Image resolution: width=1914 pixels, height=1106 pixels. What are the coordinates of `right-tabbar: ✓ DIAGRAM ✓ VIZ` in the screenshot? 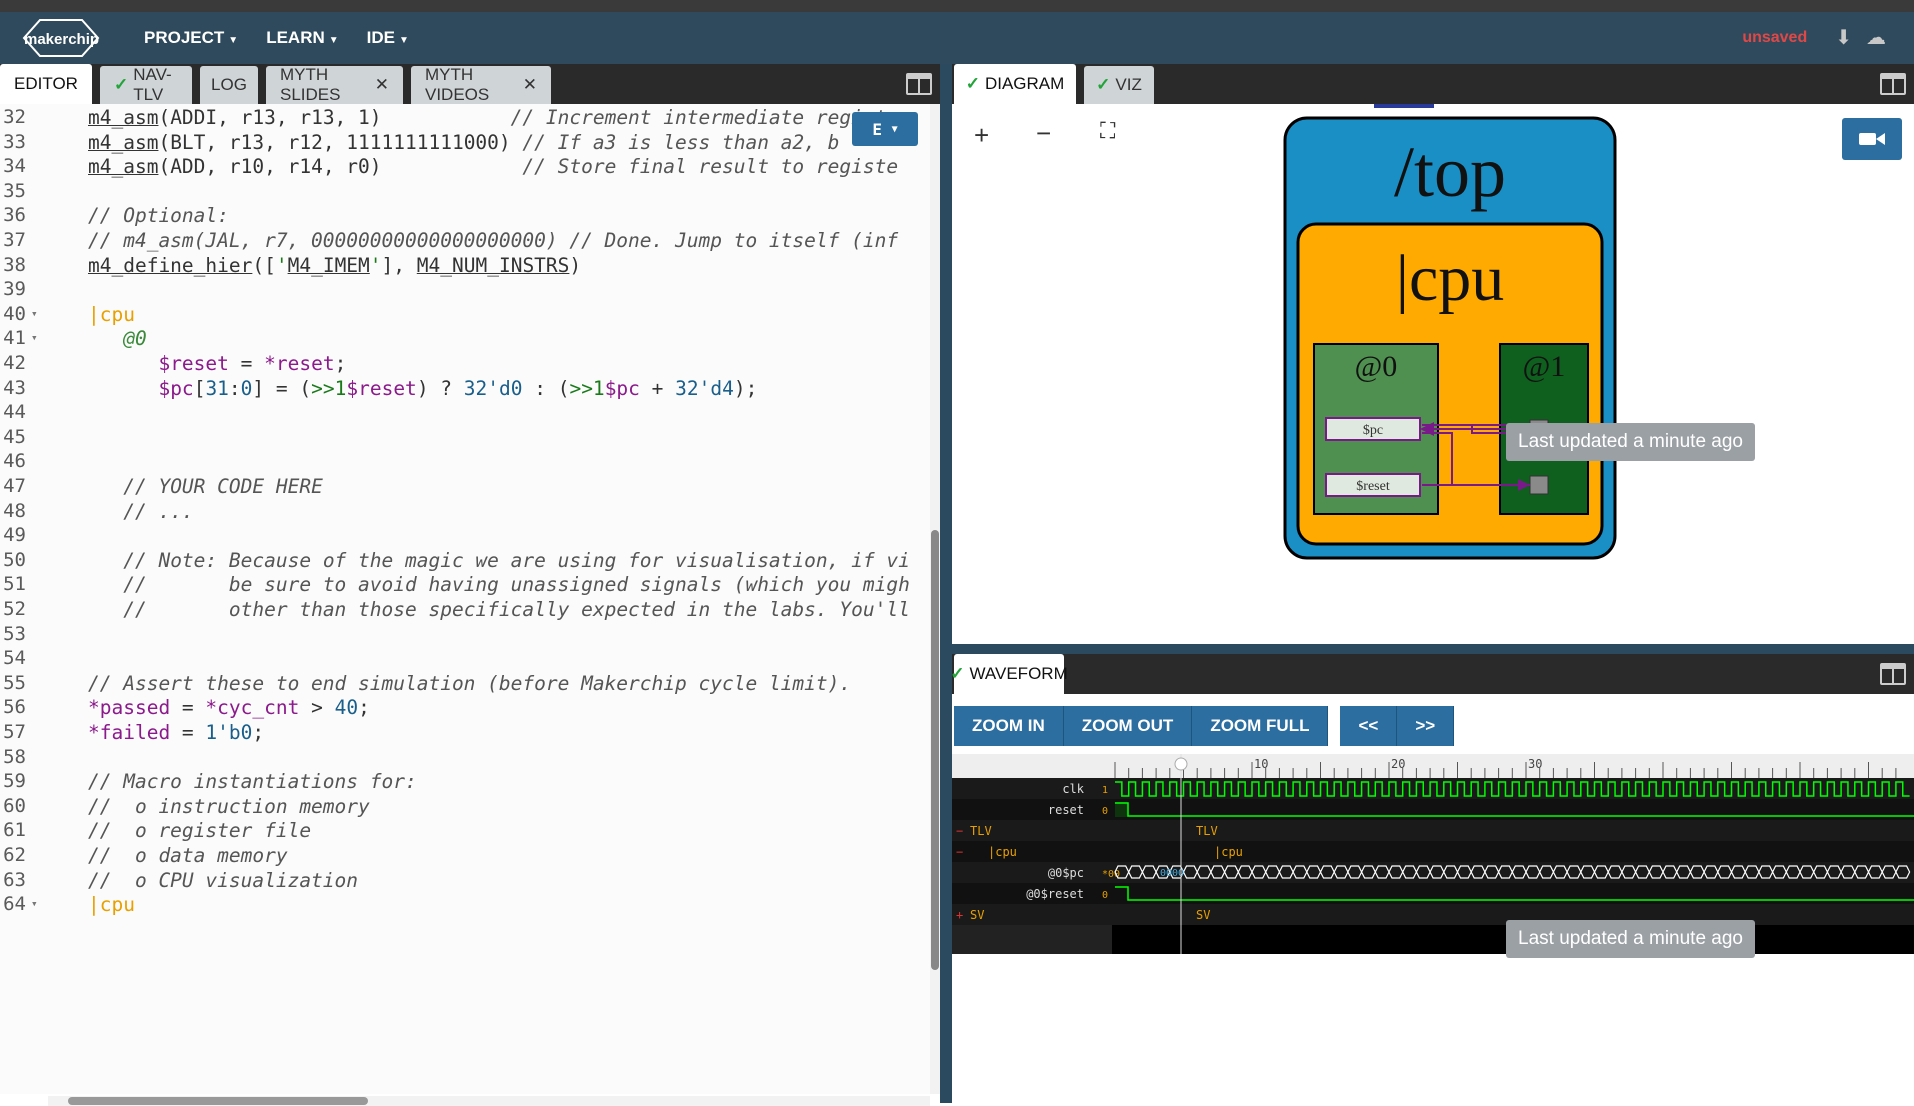 It's located at (1433, 84).